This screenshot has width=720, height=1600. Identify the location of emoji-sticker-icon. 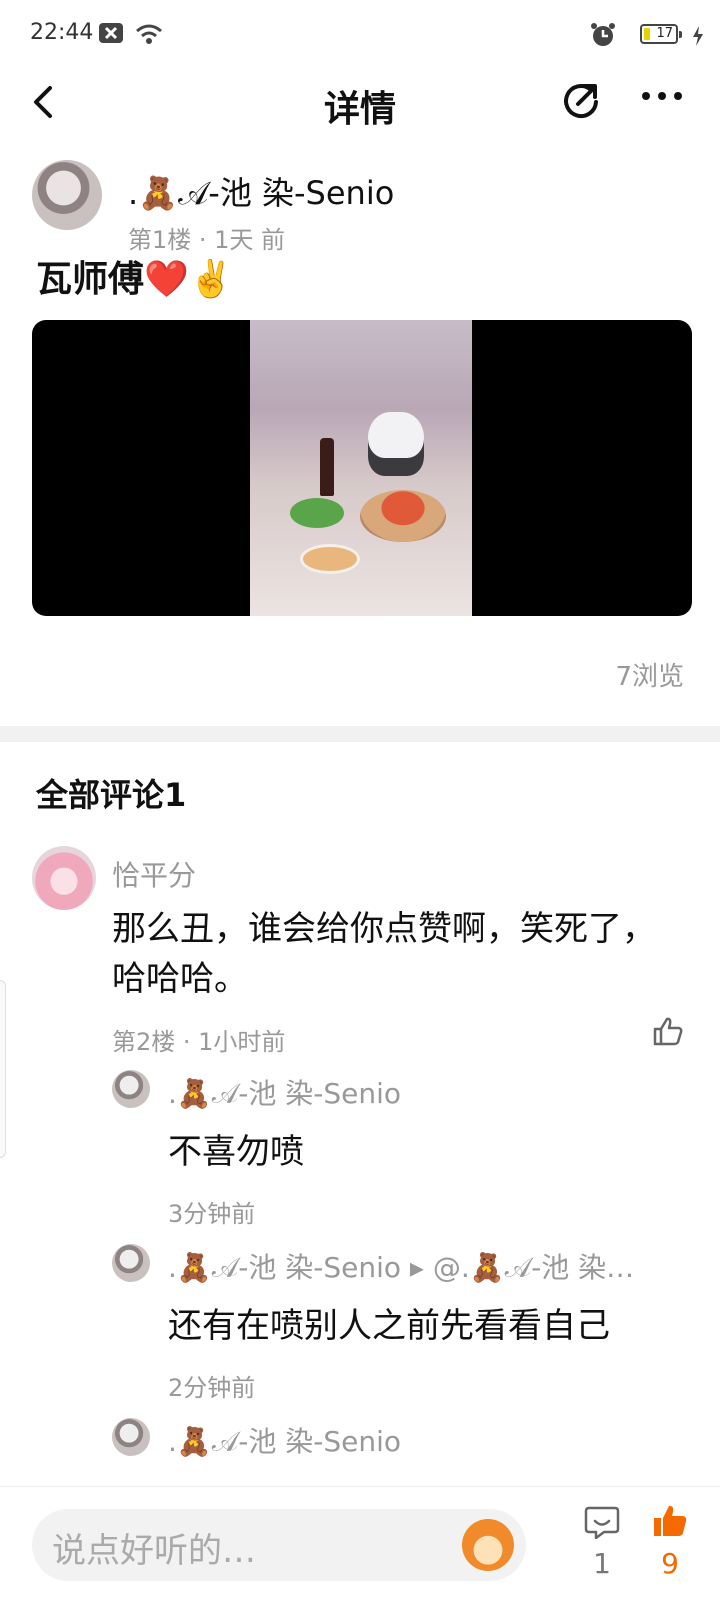
(488, 1545).